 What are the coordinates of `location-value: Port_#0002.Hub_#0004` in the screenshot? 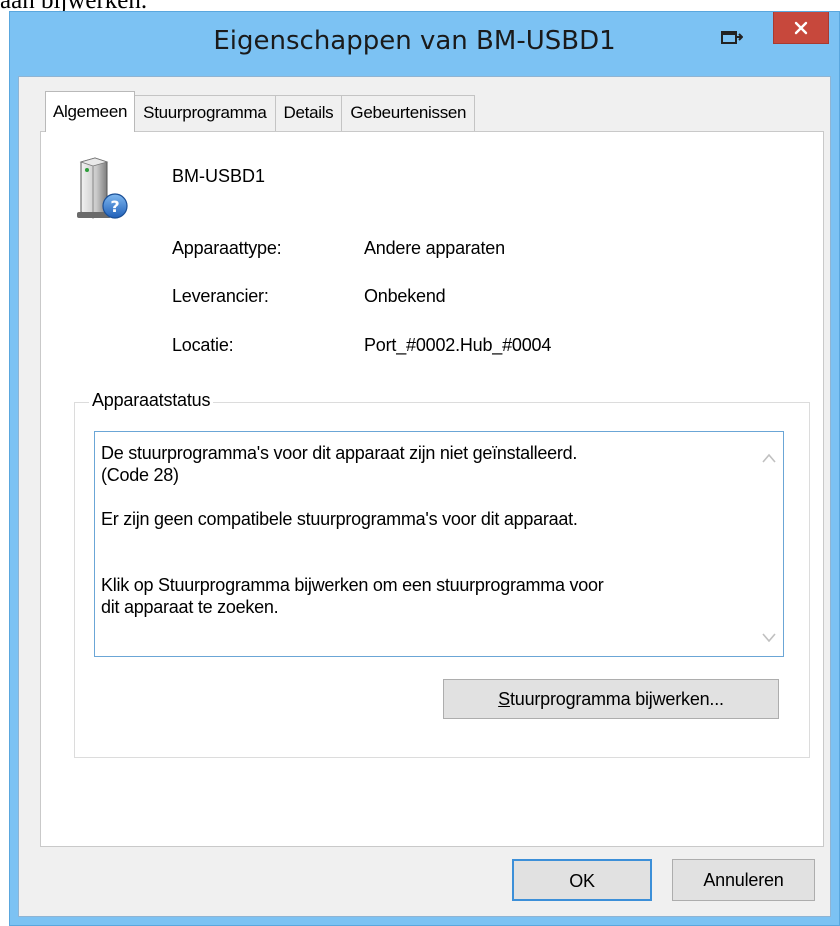 It's located at (458, 345).